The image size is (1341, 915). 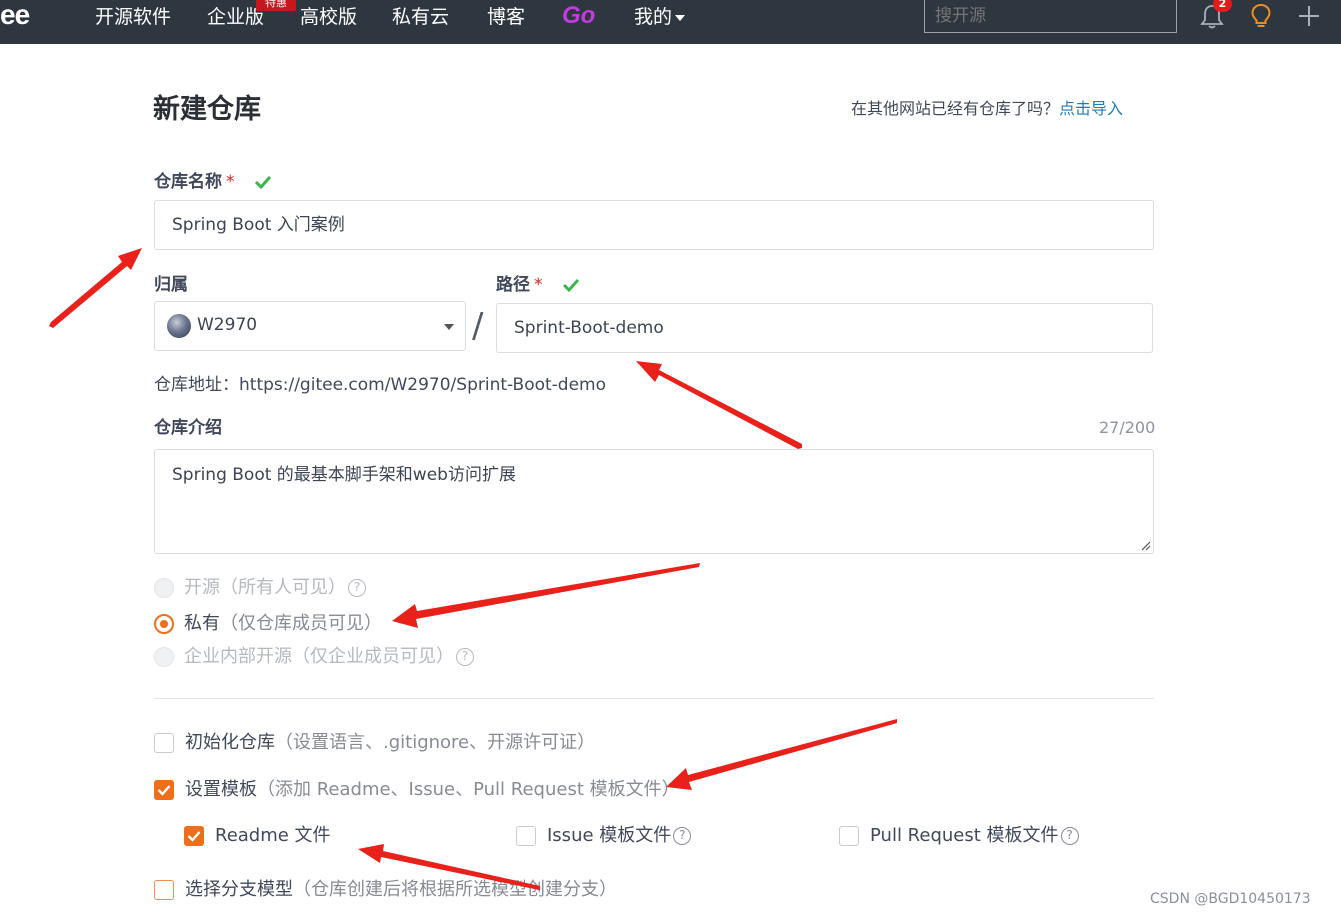 I want to click on annotation-arrow-template, so click(x=781, y=754).